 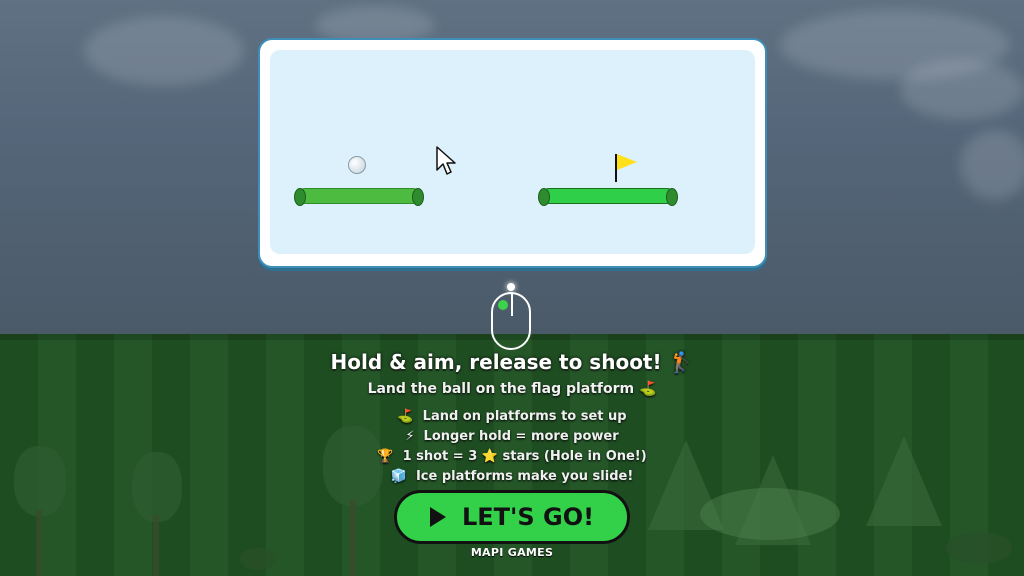 I want to click on flag-icon, so click(x=627, y=162).